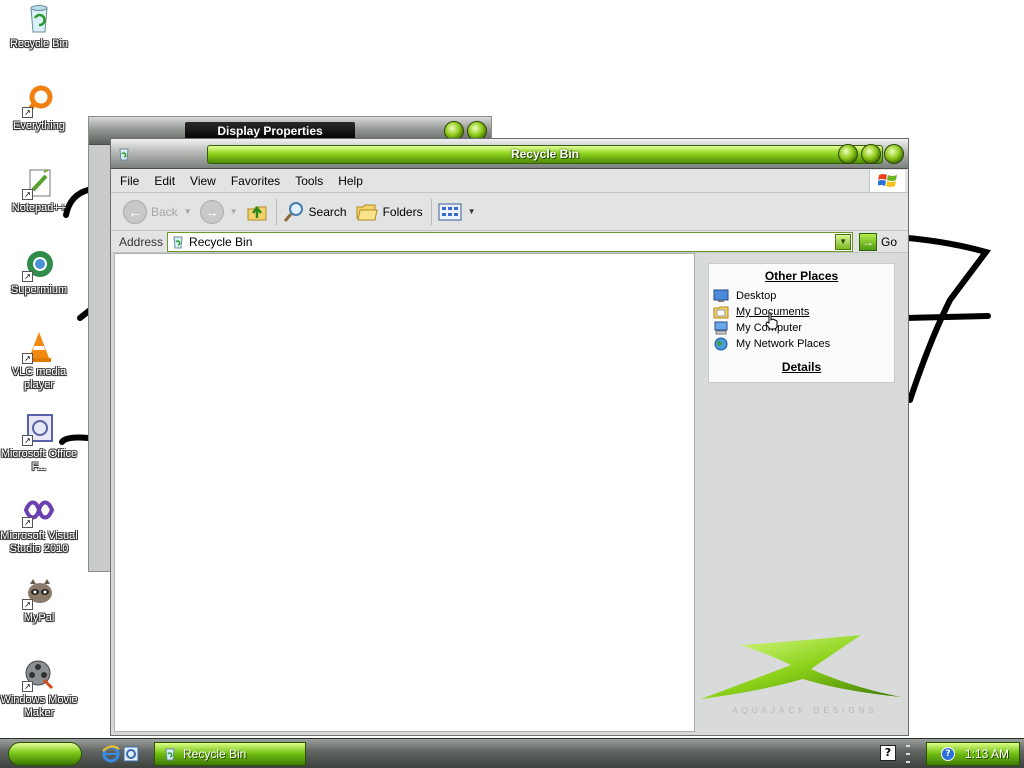 The image size is (1024, 768). I want to click on link-my-computer: My Computer, so click(803, 328).